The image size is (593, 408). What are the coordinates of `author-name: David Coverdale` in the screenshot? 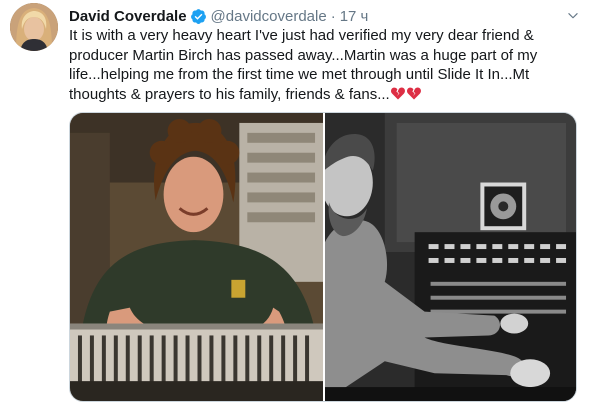 It's located at (128, 16).